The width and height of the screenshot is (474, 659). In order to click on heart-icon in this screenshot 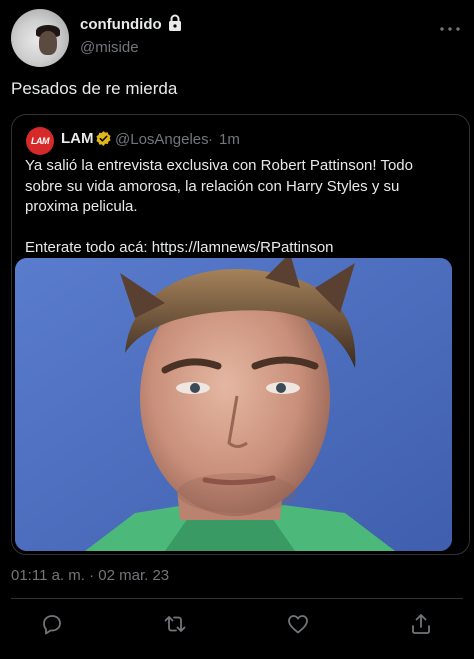, I will do `click(298, 624)`.